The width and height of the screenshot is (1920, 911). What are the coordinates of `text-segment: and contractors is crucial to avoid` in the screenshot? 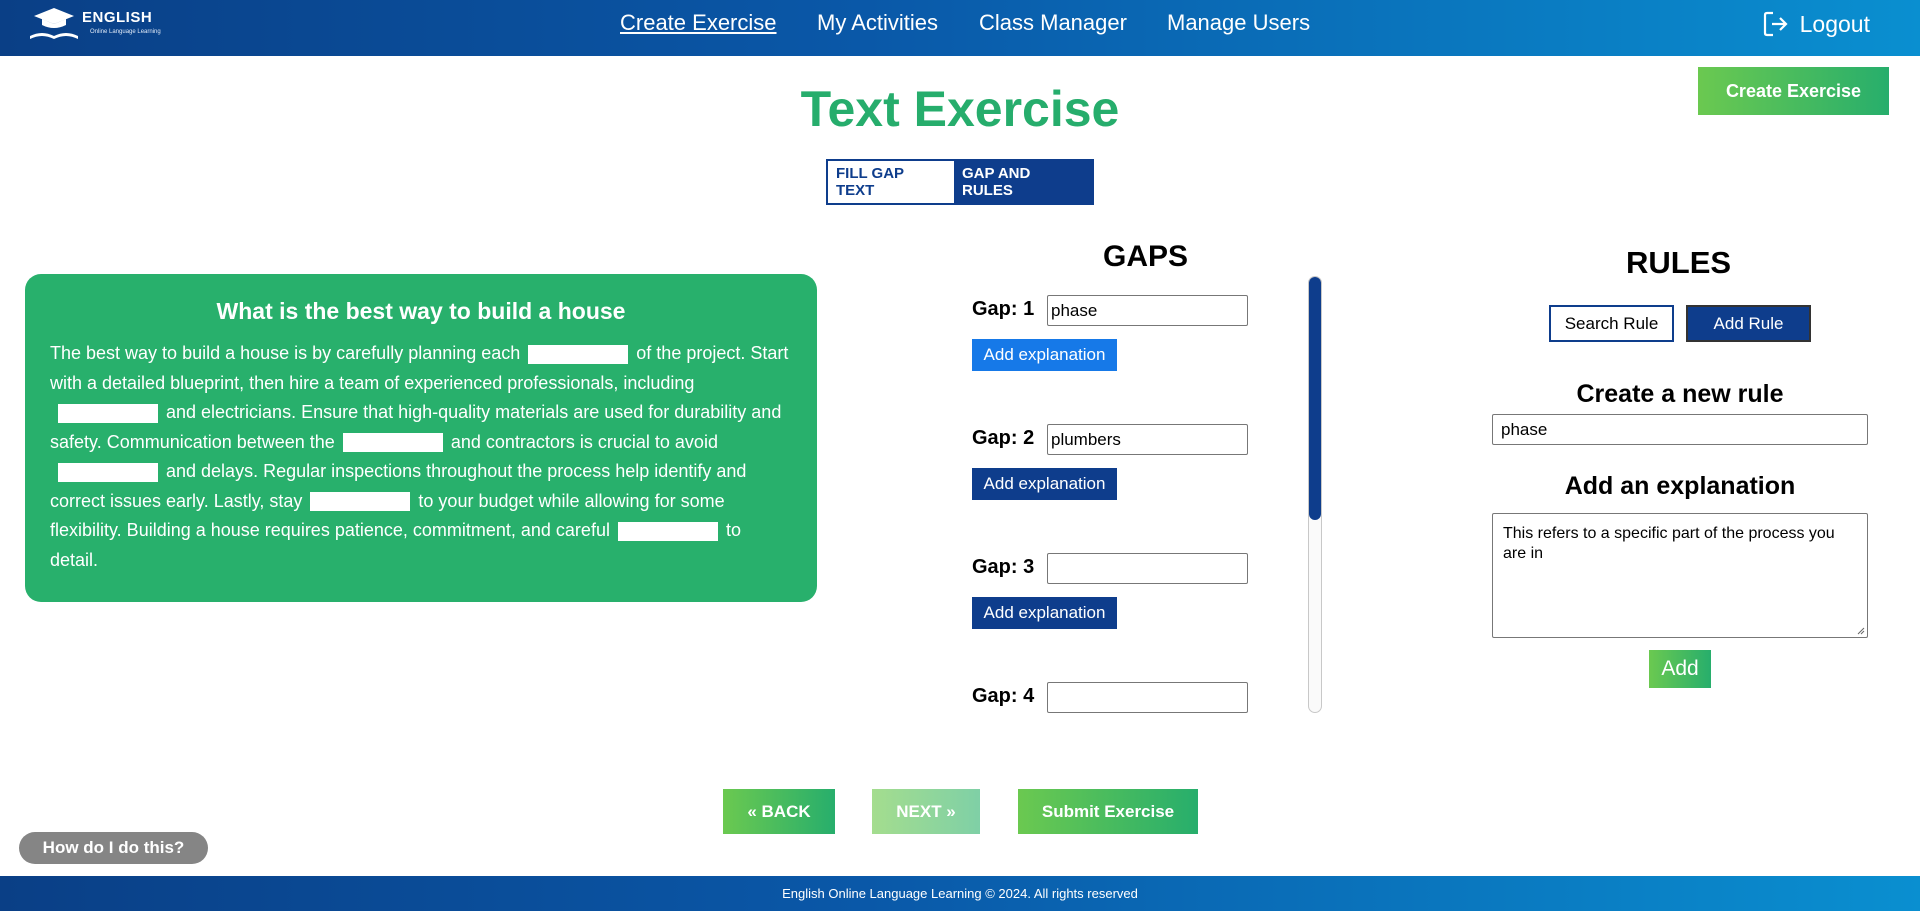 It's located at (584, 441).